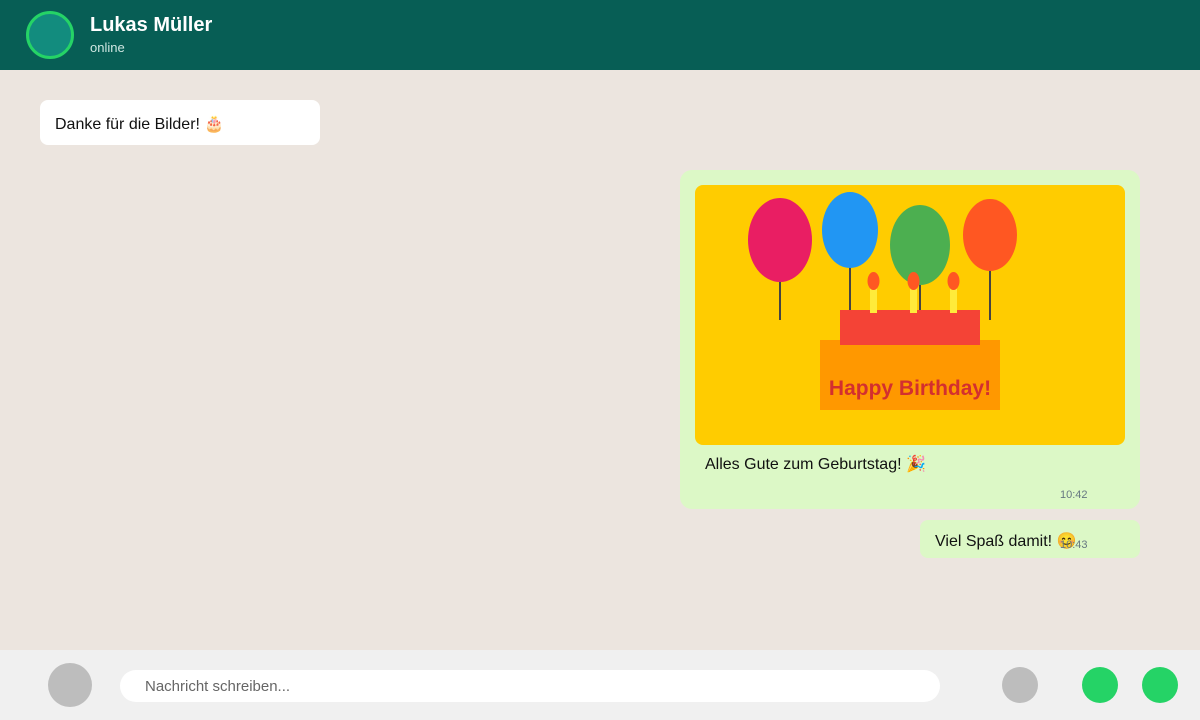 The width and height of the screenshot is (1200, 720). What do you see at coordinates (1160, 685) in the screenshot?
I see `send-icon` at bounding box center [1160, 685].